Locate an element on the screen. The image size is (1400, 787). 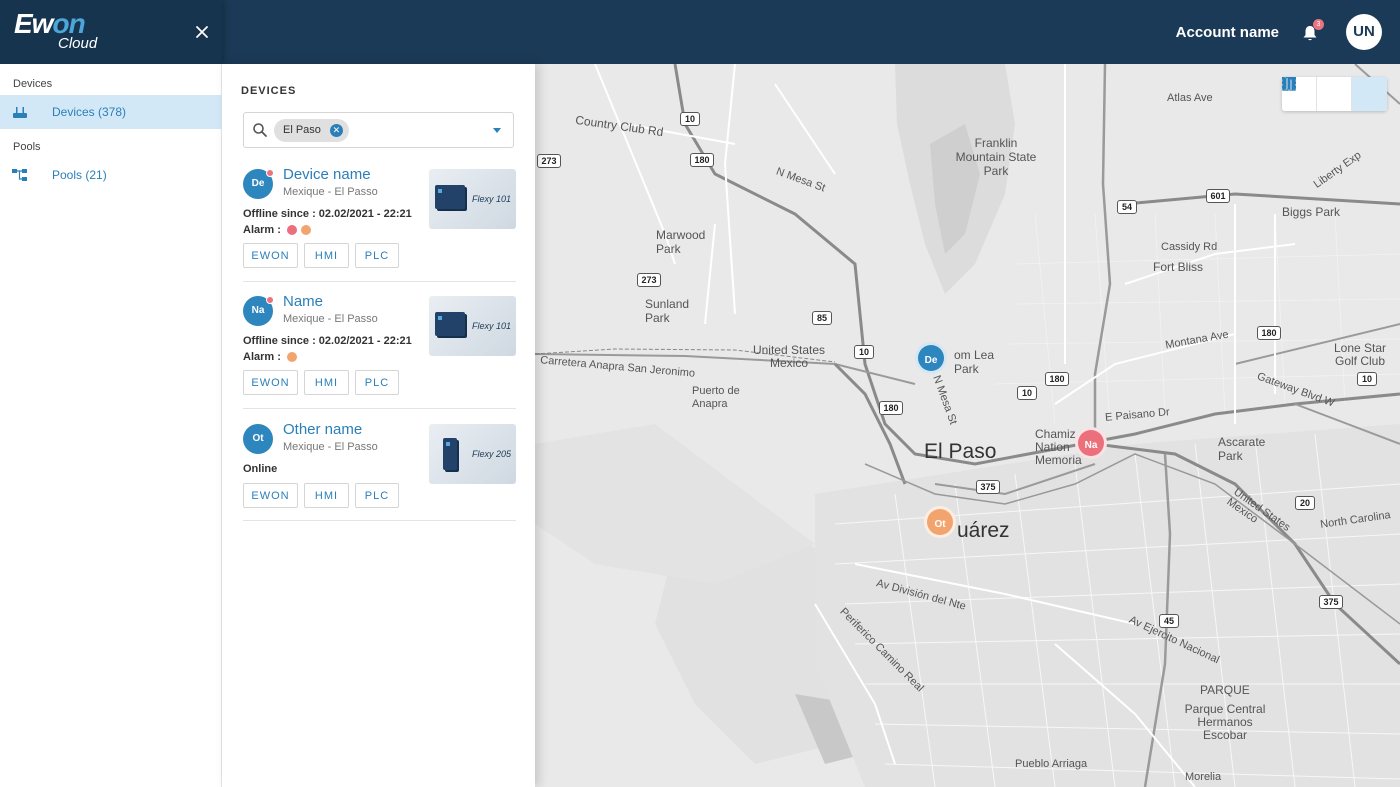
map-label: Marwood Park is located at coordinates (681, 242).